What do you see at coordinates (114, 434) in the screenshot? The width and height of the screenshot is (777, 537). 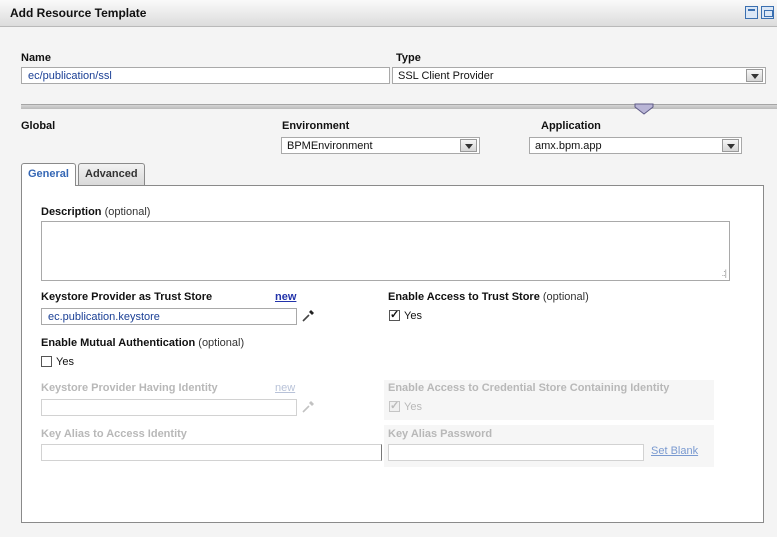 I see `key-alias-label: Key Alias to Access Identity` at bounding box center [114, 434].